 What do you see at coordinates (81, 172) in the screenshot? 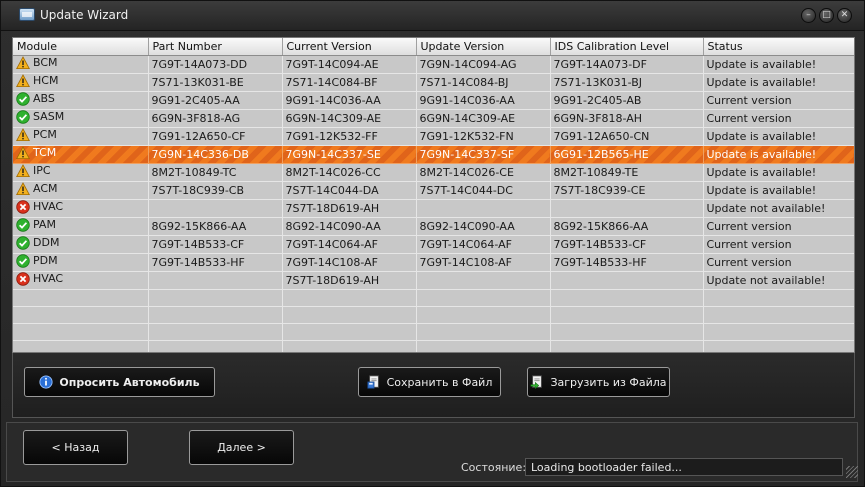
I see `cell-module: IPC` at bounding box center [81, 172].